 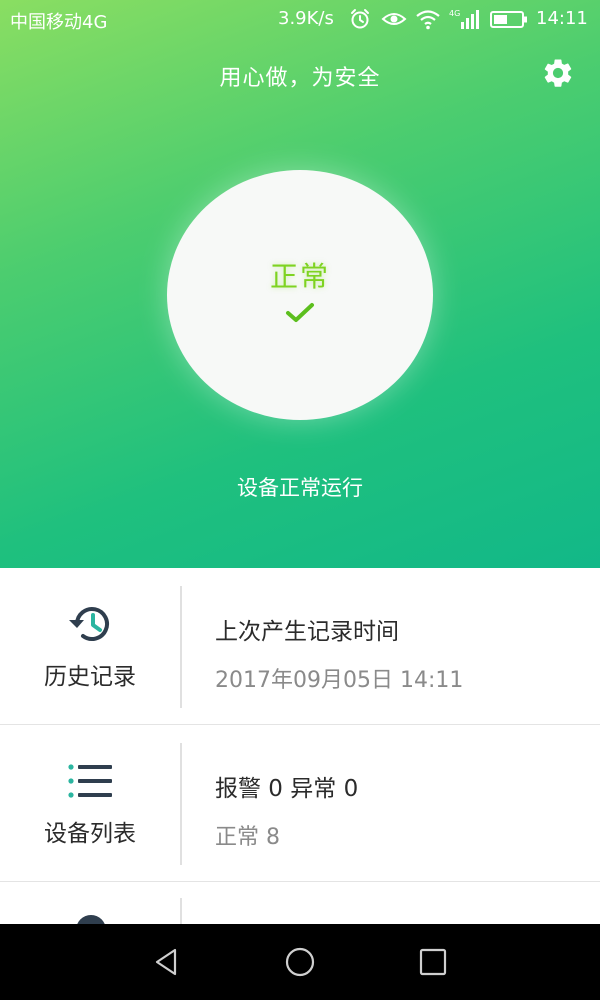 What do you see at coordinates (508, 19) in the screenshot?
I see `battery-icon` at bounding box center [508, 19].